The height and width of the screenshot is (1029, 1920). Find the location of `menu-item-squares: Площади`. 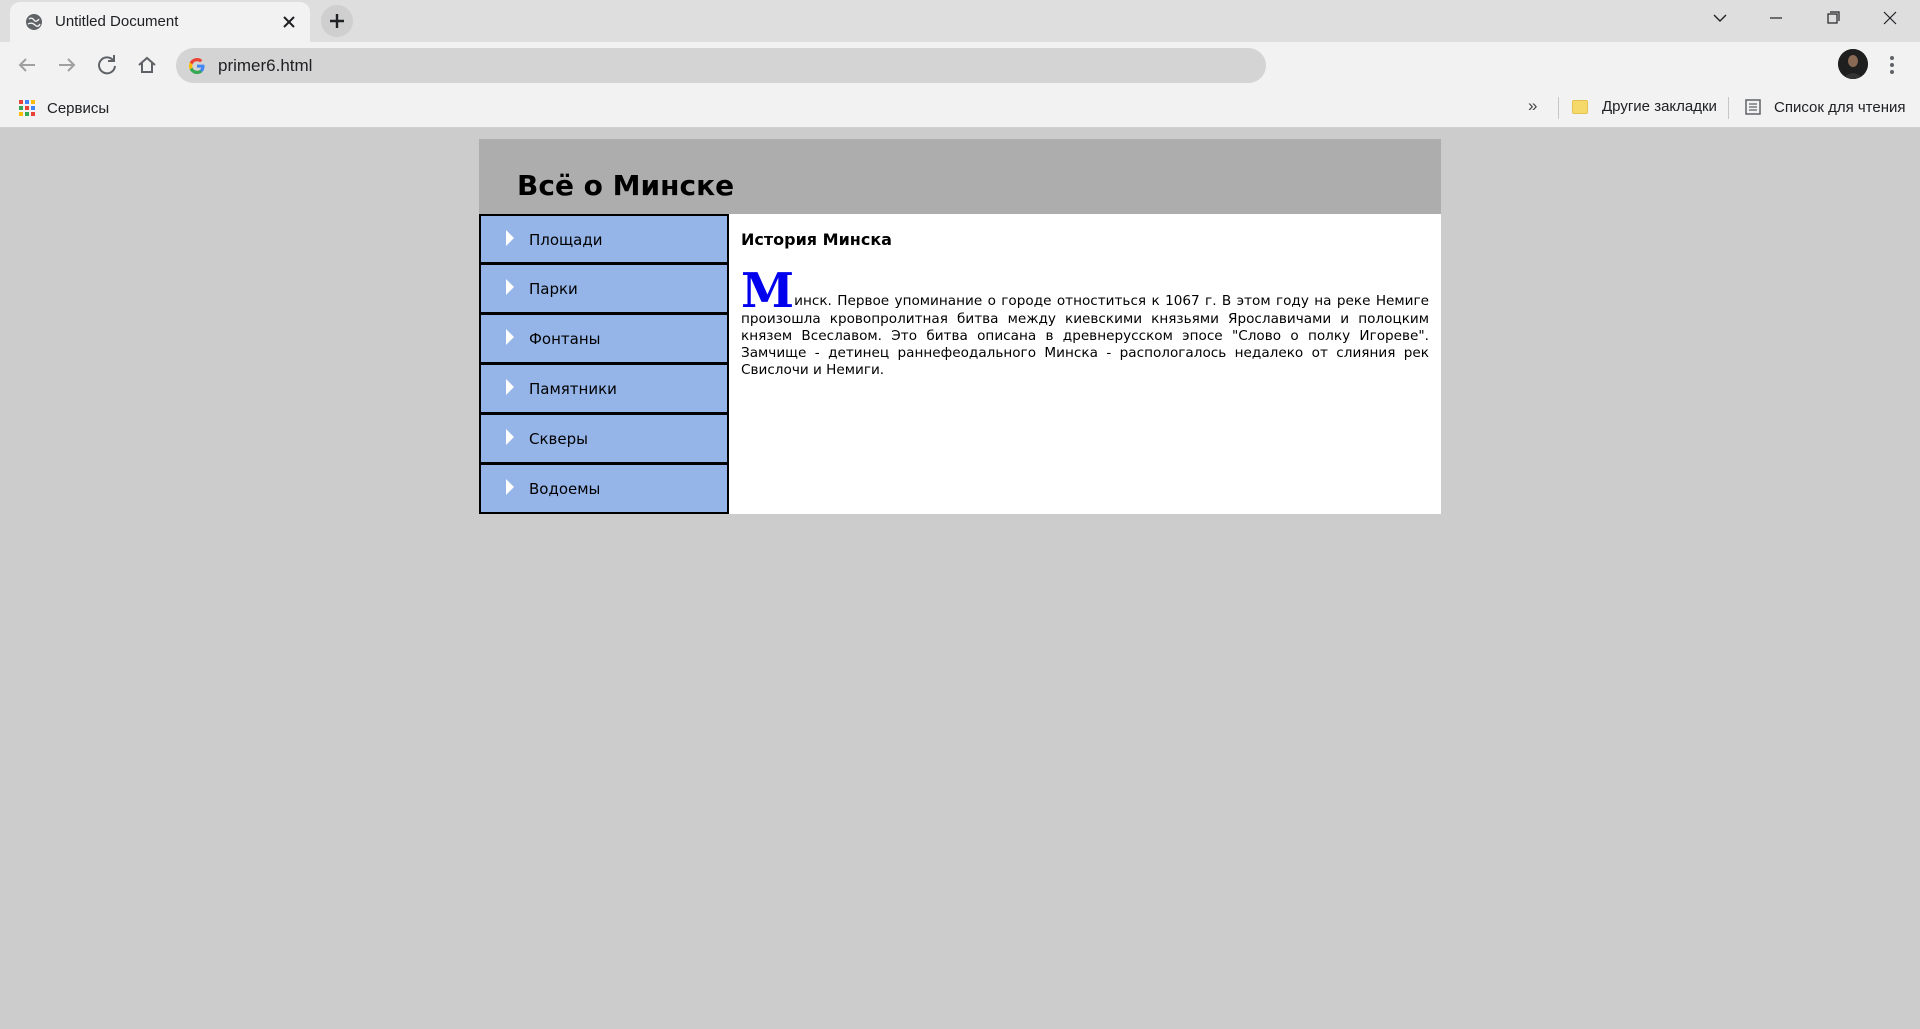

menu-item-squares: Площади is located at coordinates (604, 239).